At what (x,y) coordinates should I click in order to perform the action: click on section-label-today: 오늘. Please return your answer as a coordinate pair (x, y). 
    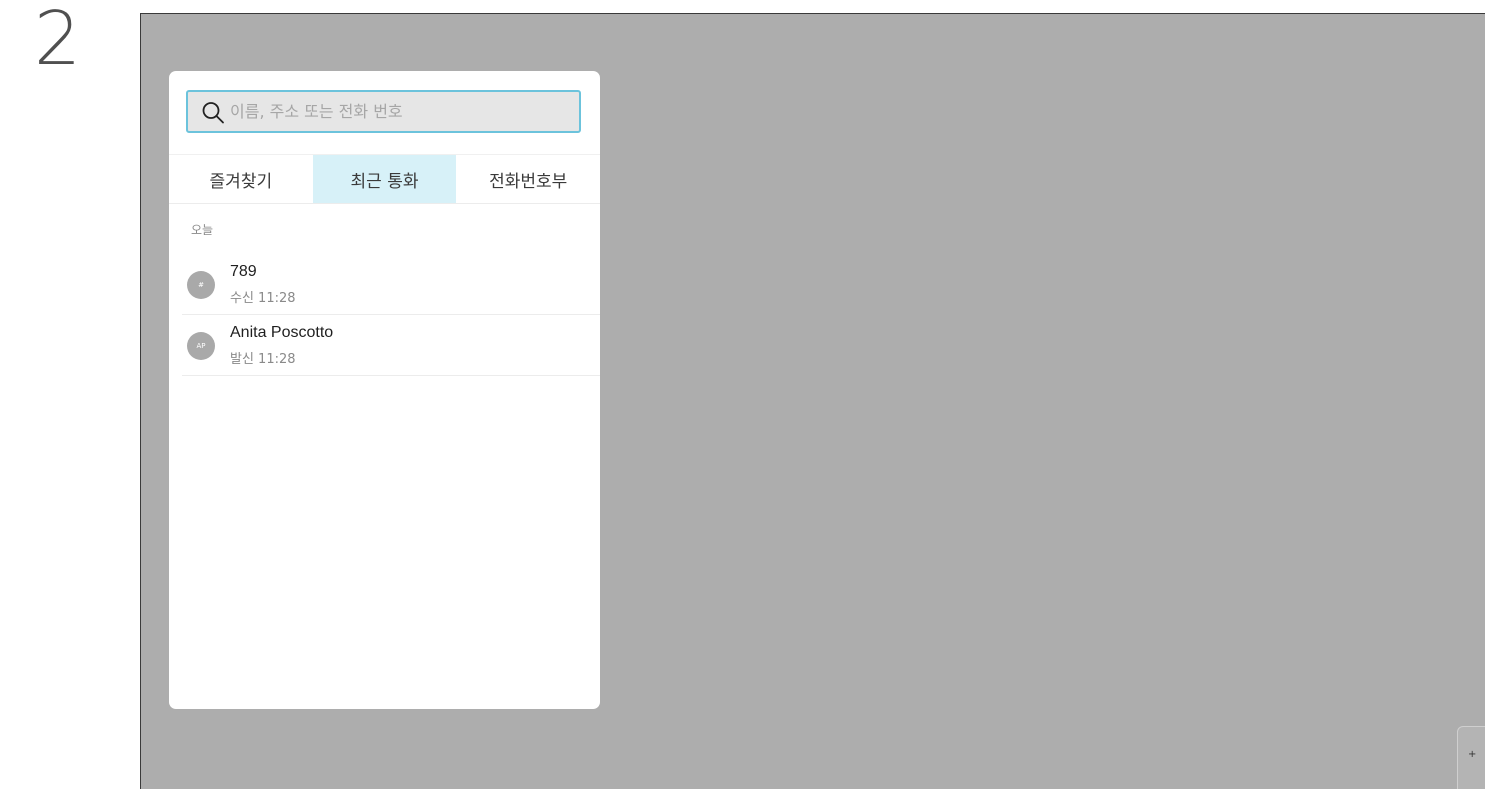
    Looking at the image, I should click on (202, 230).